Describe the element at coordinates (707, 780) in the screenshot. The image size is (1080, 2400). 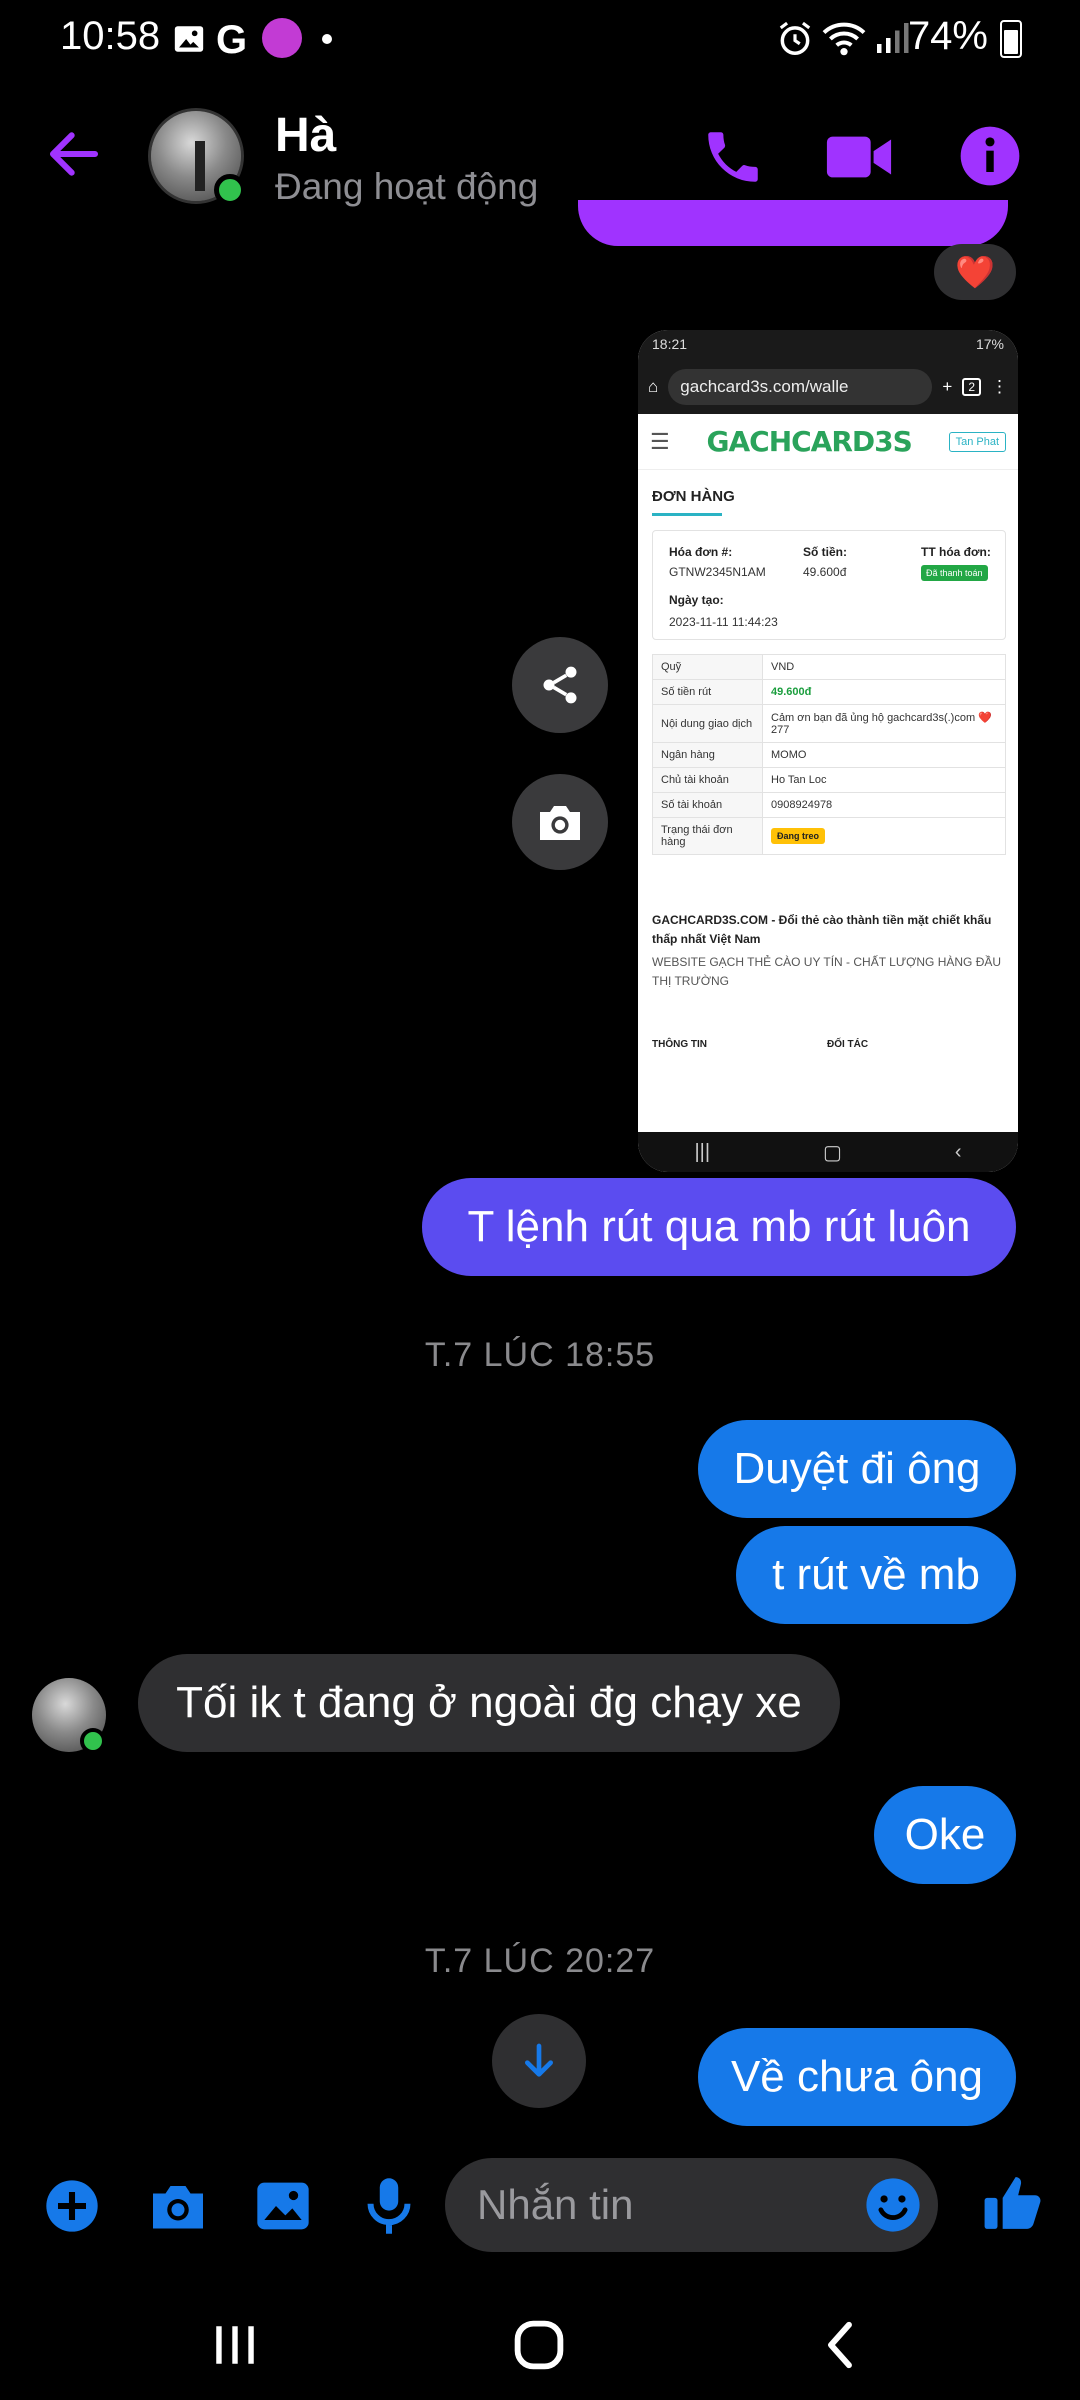
I see `row-key: Chủ tài khoản` at that location.